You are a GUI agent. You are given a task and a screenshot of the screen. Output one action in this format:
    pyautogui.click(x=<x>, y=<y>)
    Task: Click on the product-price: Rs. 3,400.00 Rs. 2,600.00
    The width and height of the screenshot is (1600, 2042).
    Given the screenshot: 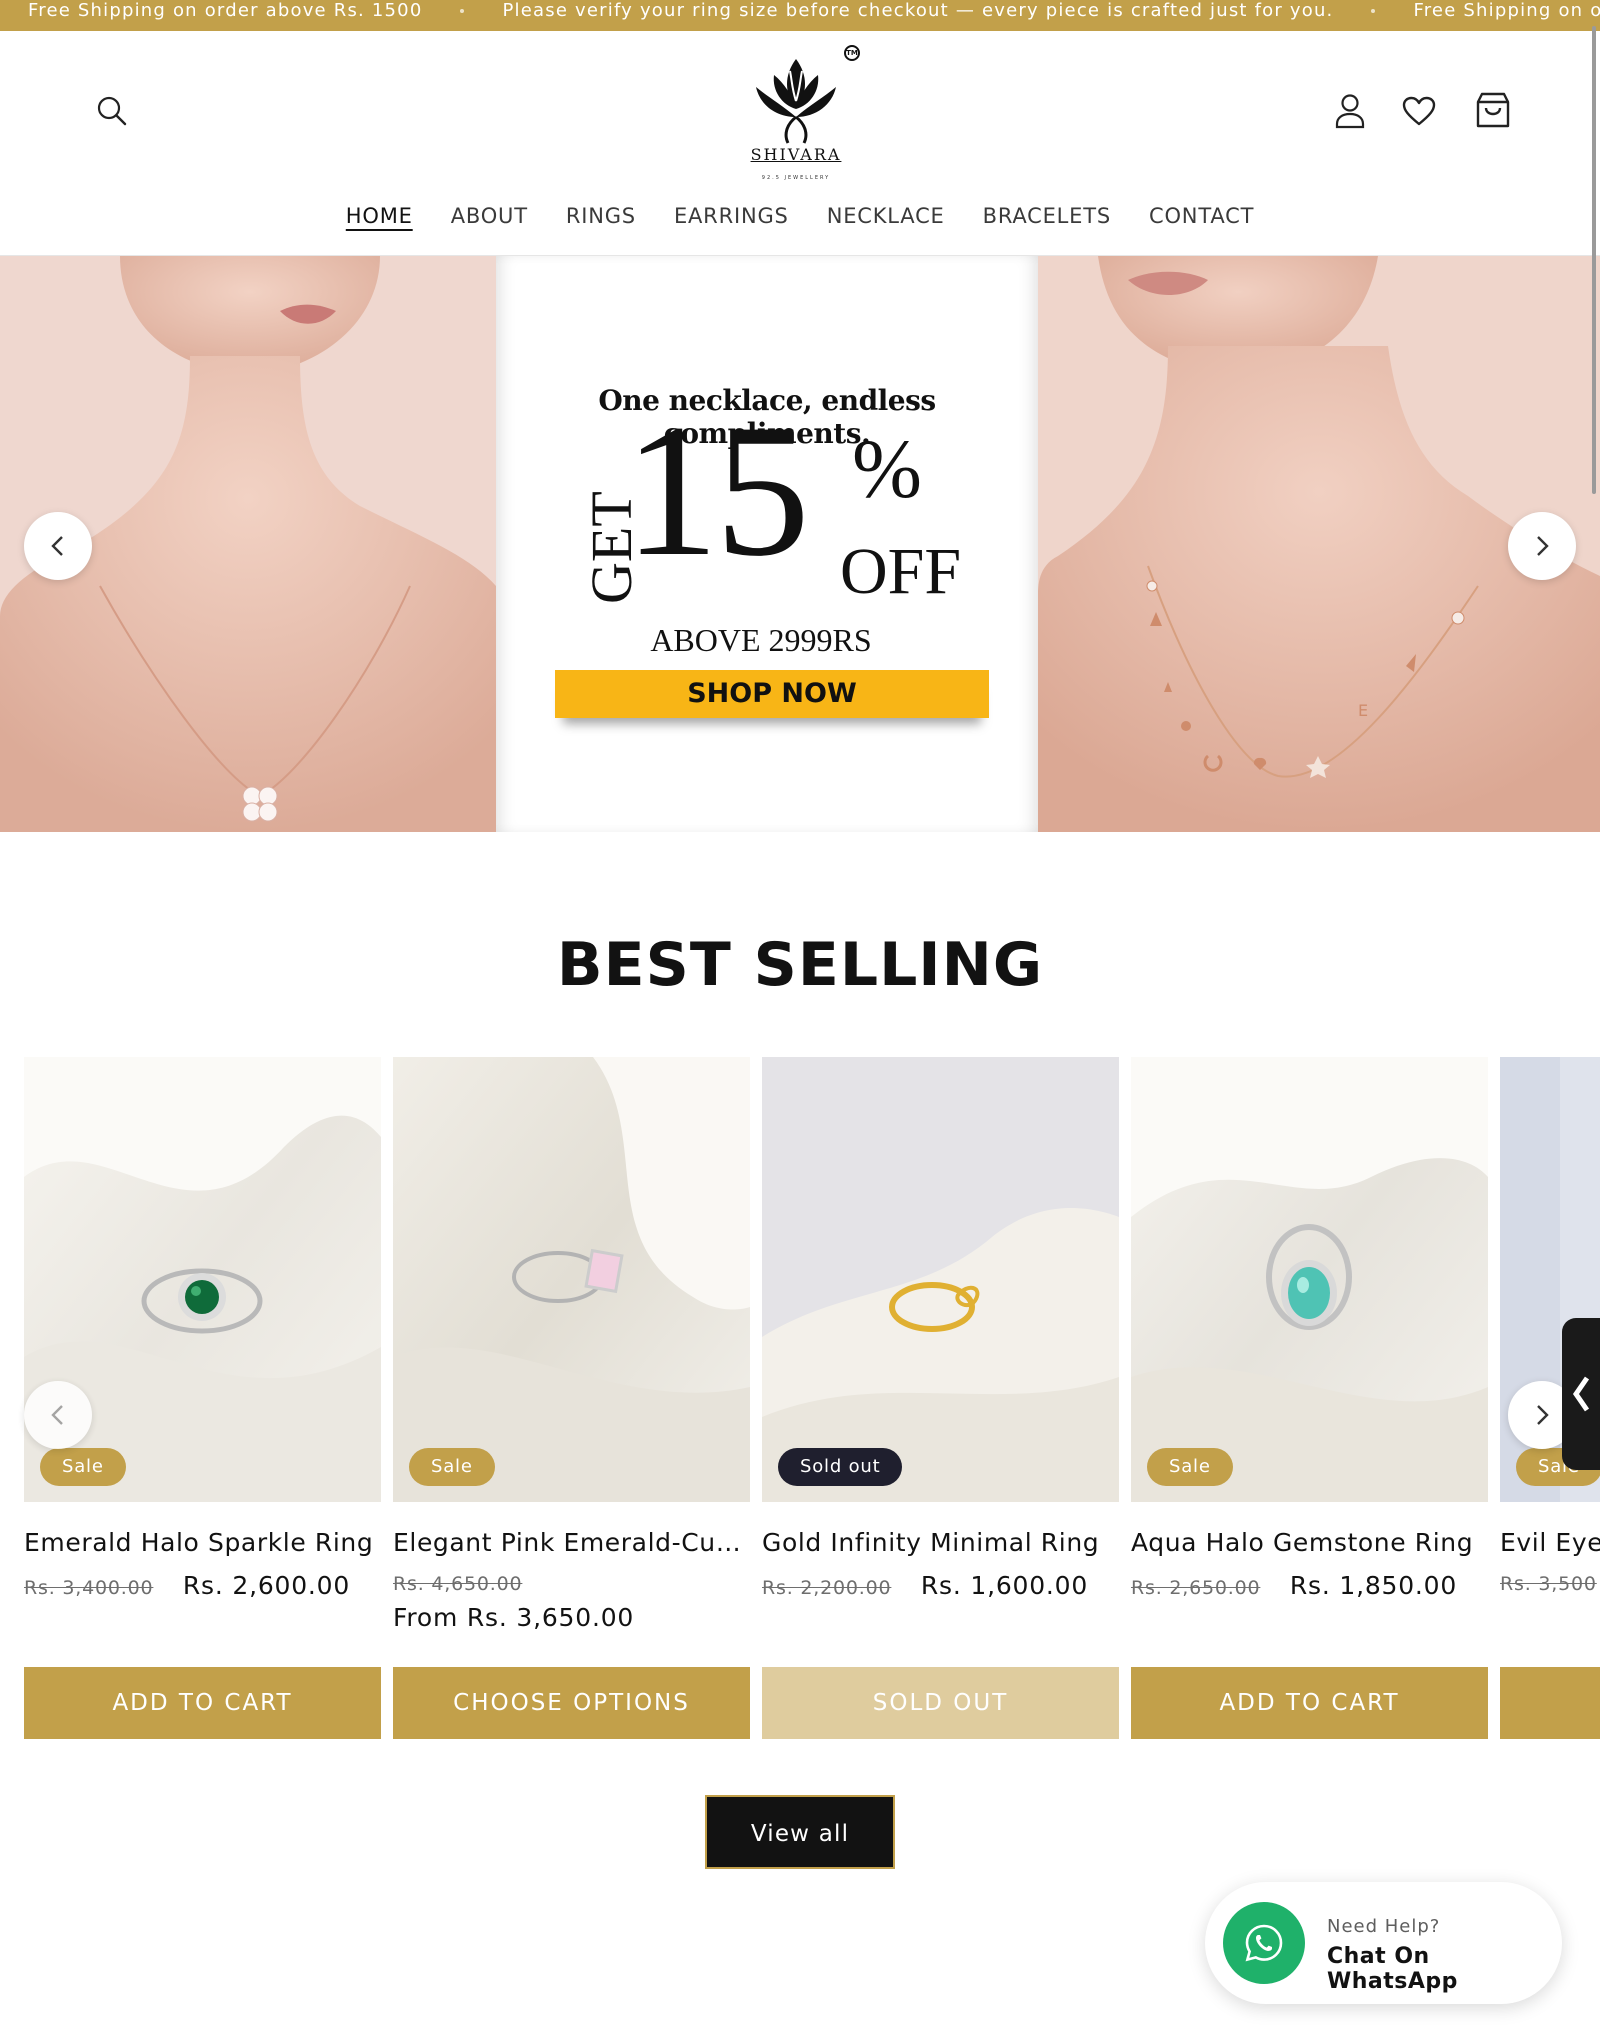 What is the action you would take?
    pyautogui.click(x=202, y=1585)
    